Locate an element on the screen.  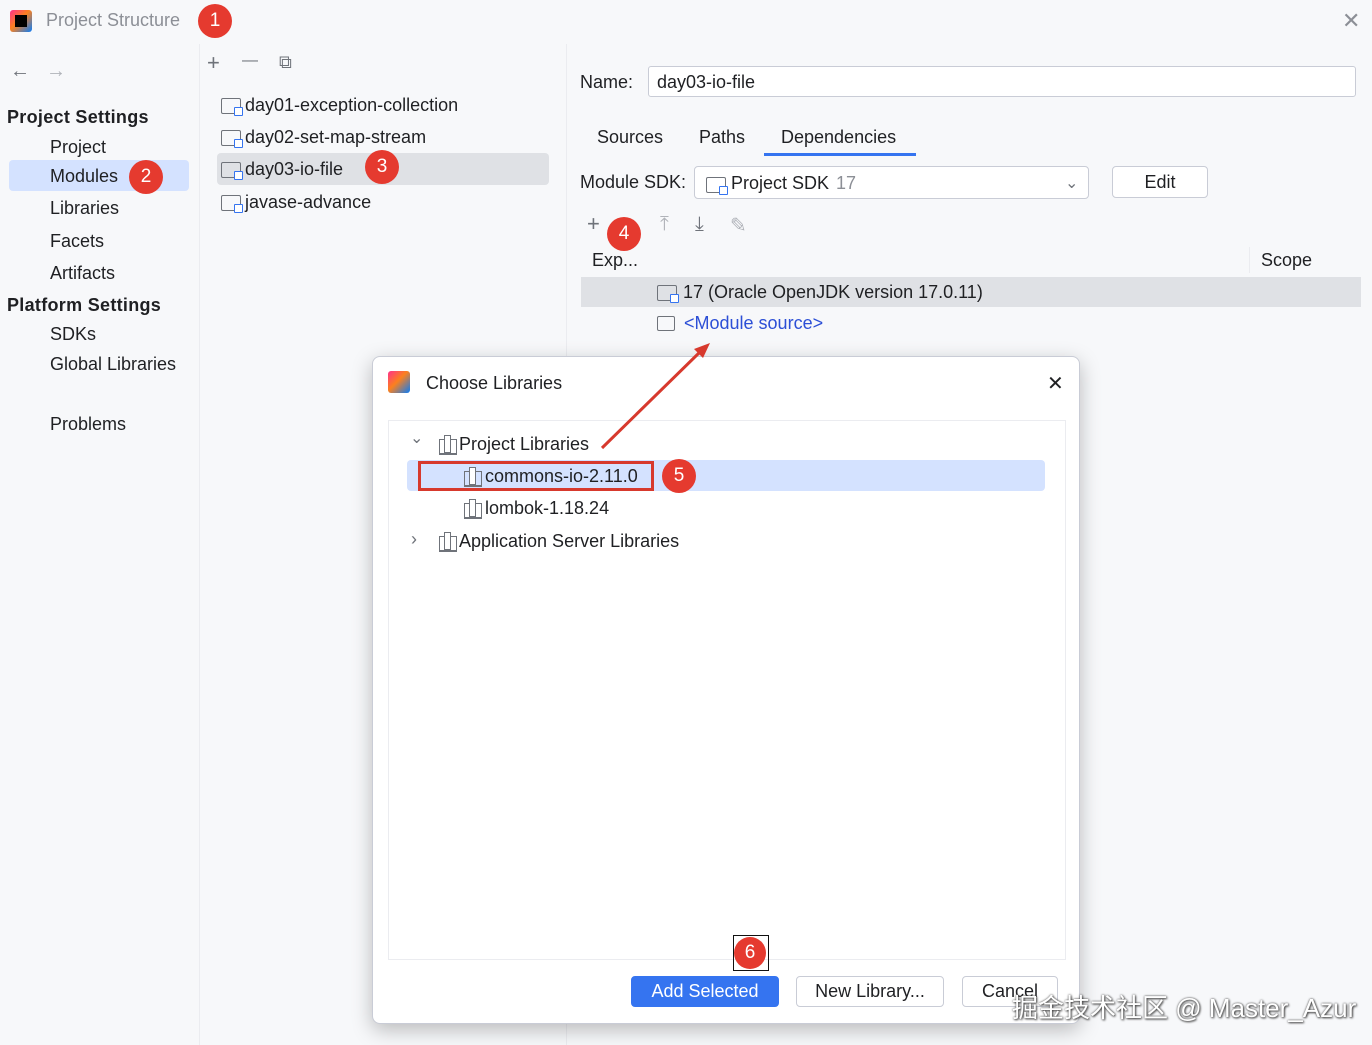
watermark: 掘金技术社区 @ Master_Azur is located at coordinates (1184, 1008).